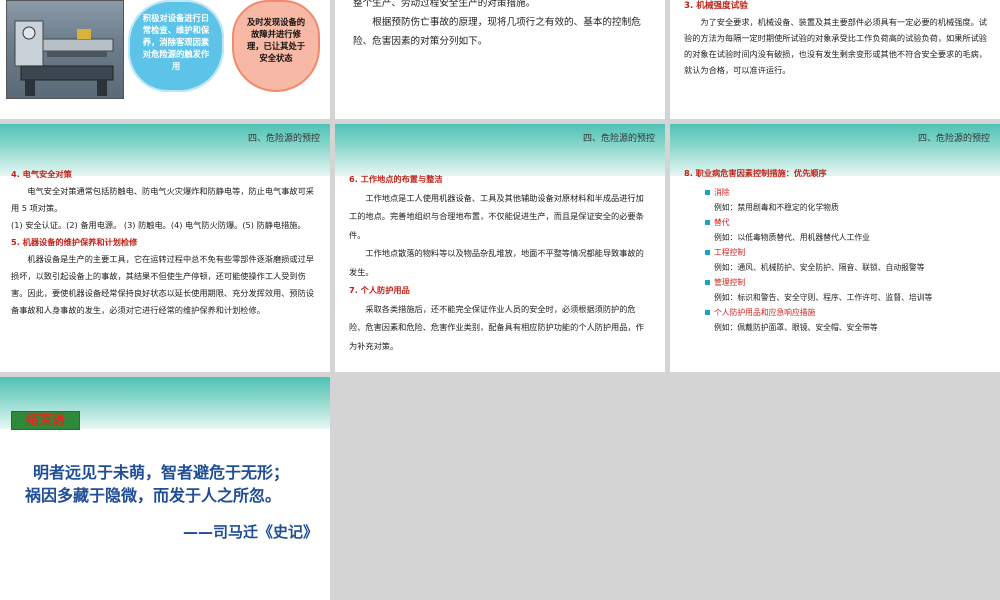 This screenshot has width=1000, height=600. I want to click on quote-line-2: 祸因多藏于隐微，而发于人之所忽。, so click(153, 495).